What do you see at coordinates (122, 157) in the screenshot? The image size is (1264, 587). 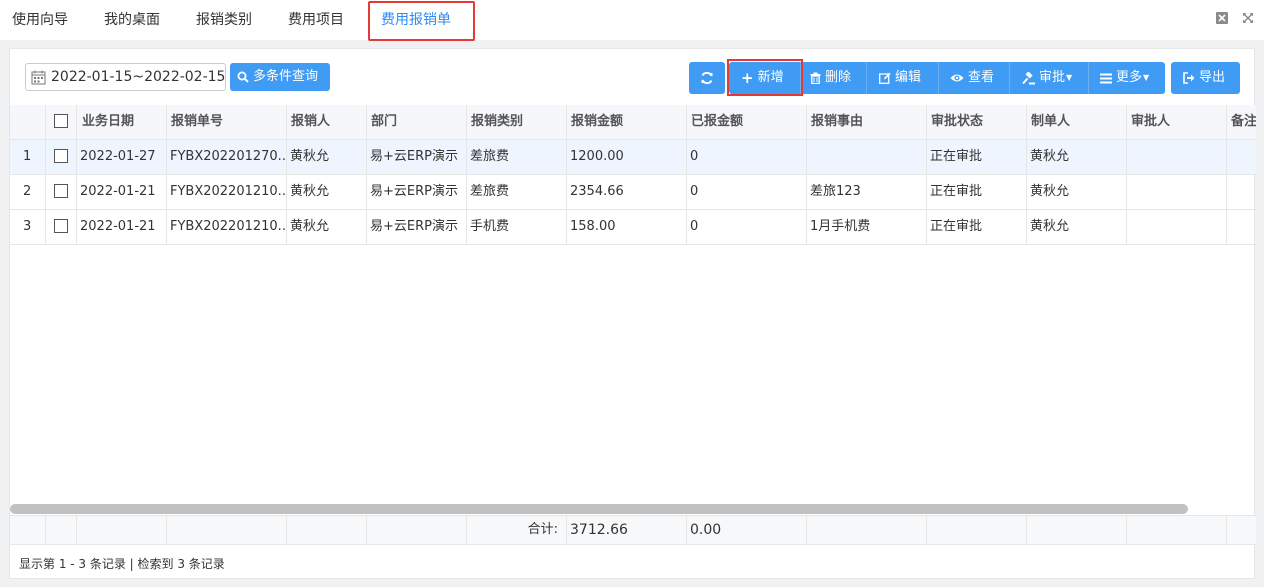 I see `cell-date: 2022-01-27` at bounding box center [122, 157].